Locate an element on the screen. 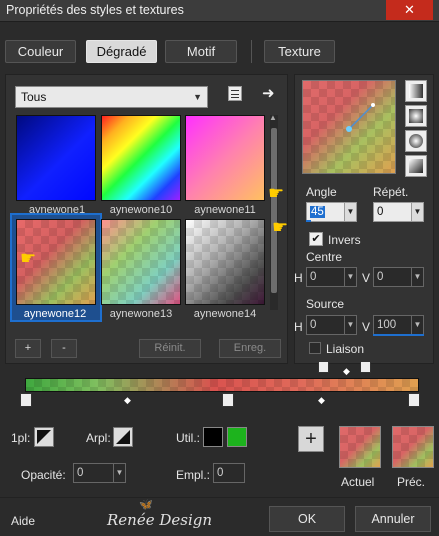  source-v-input: 100 ▼ is located at coordinates (398, 325).